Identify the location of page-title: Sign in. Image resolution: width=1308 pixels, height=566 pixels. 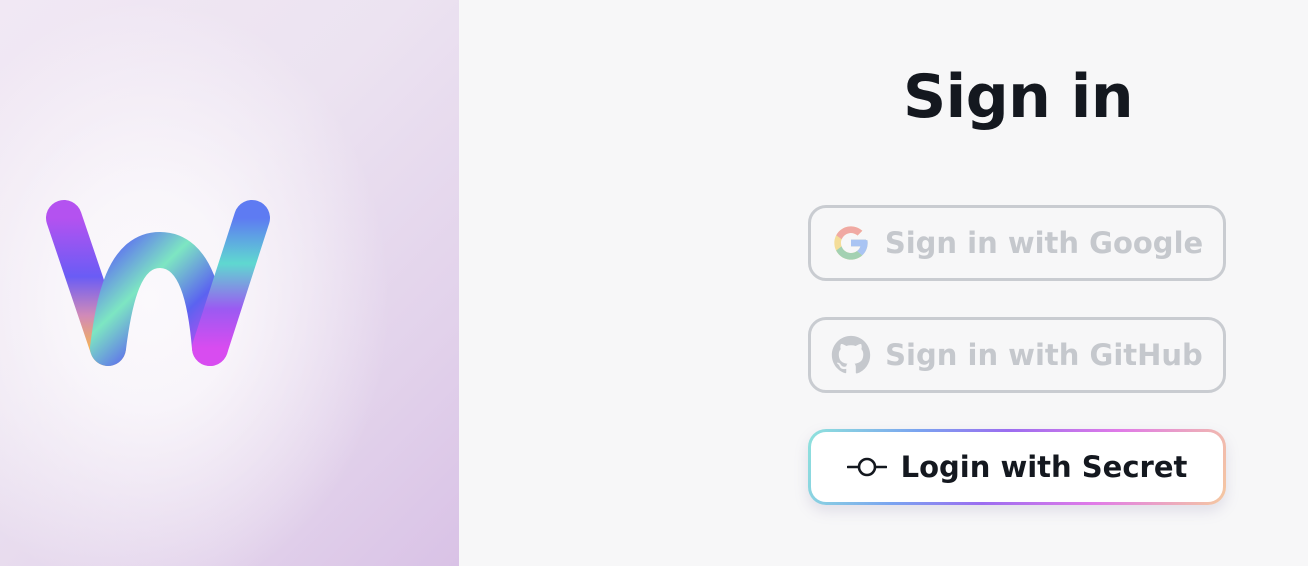
(1018, 97).